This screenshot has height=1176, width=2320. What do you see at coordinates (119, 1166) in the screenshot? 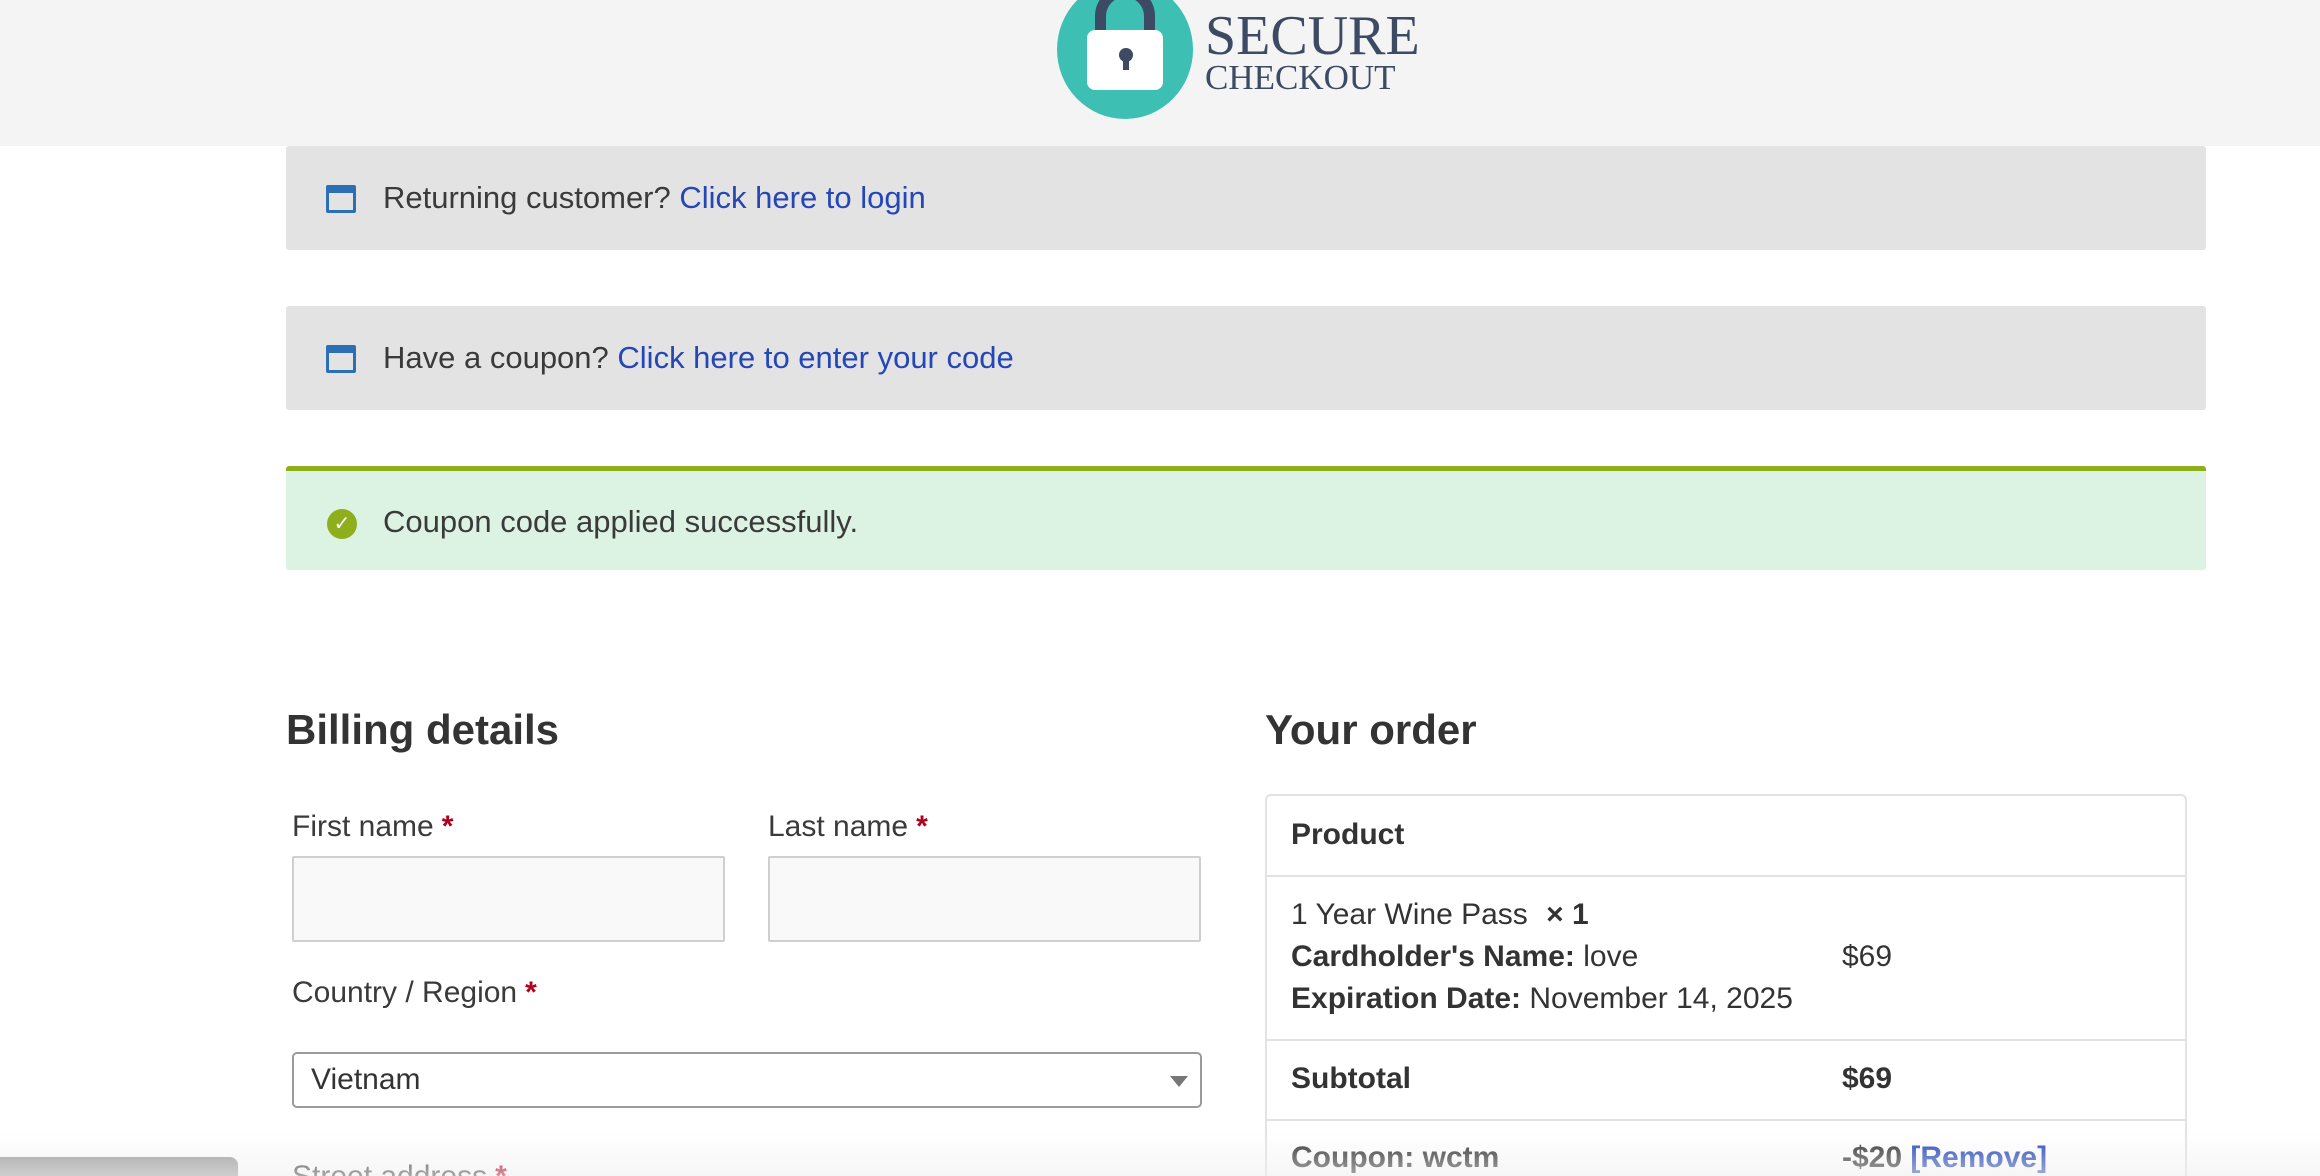
I see `floating-corner-tab` at bounding box center [119, 1166].